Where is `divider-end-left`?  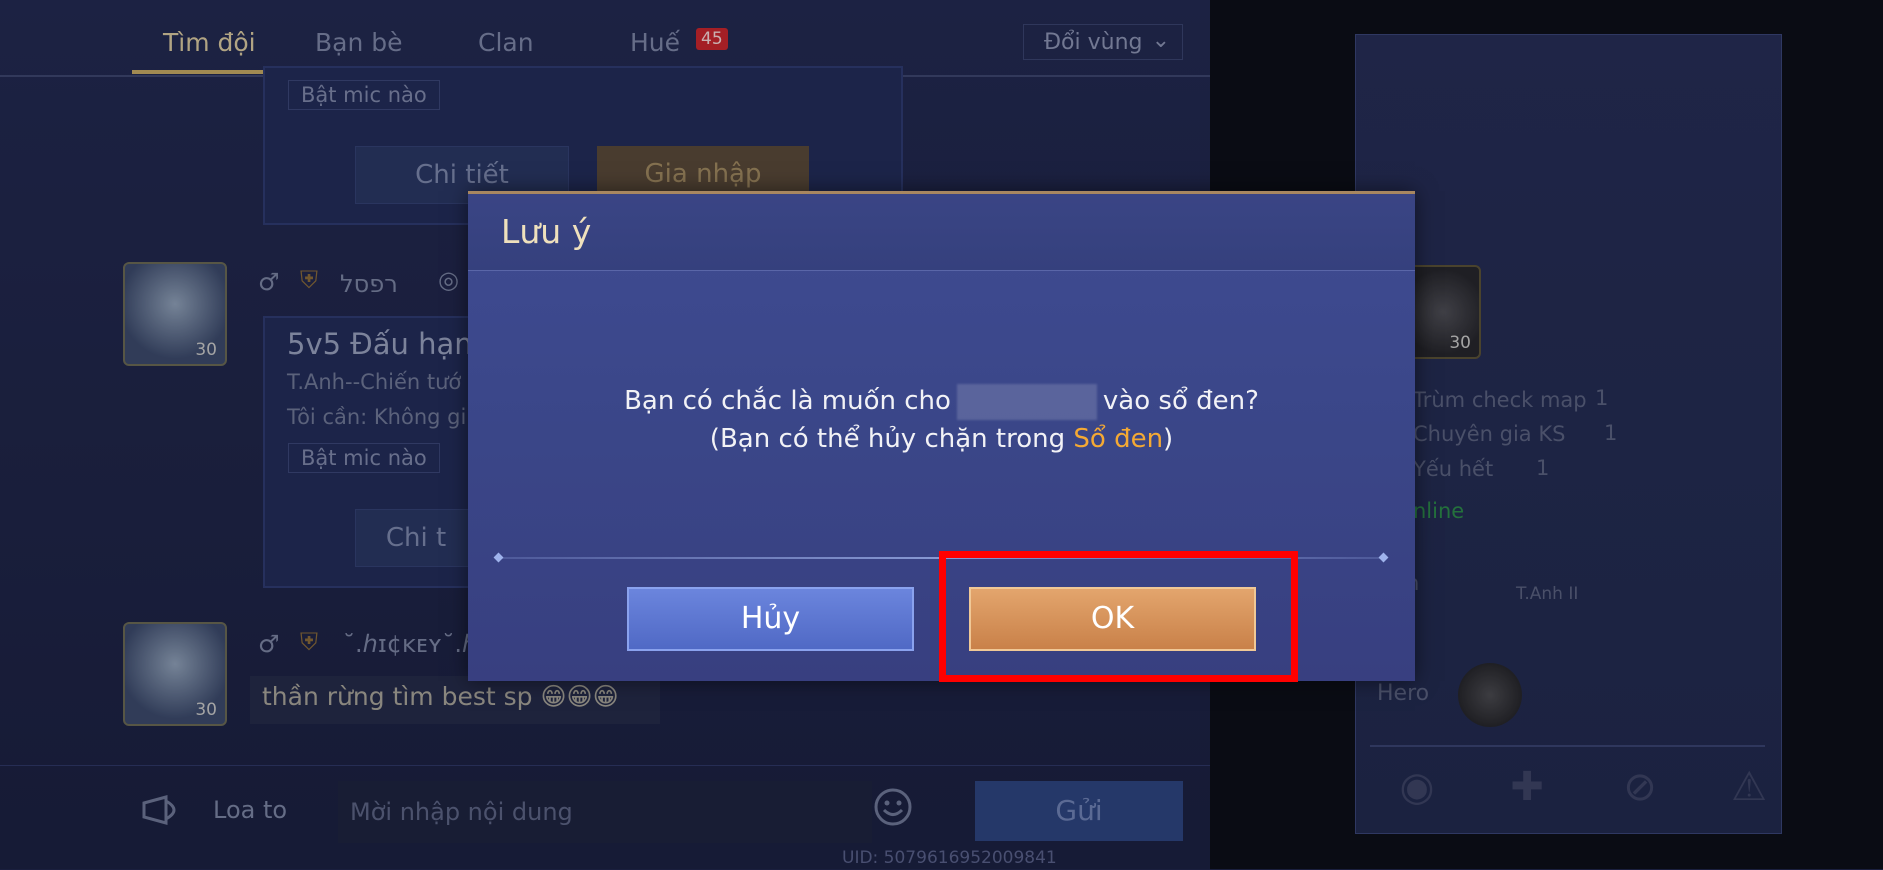 divider-end-left is located at coordinates (498, 557).